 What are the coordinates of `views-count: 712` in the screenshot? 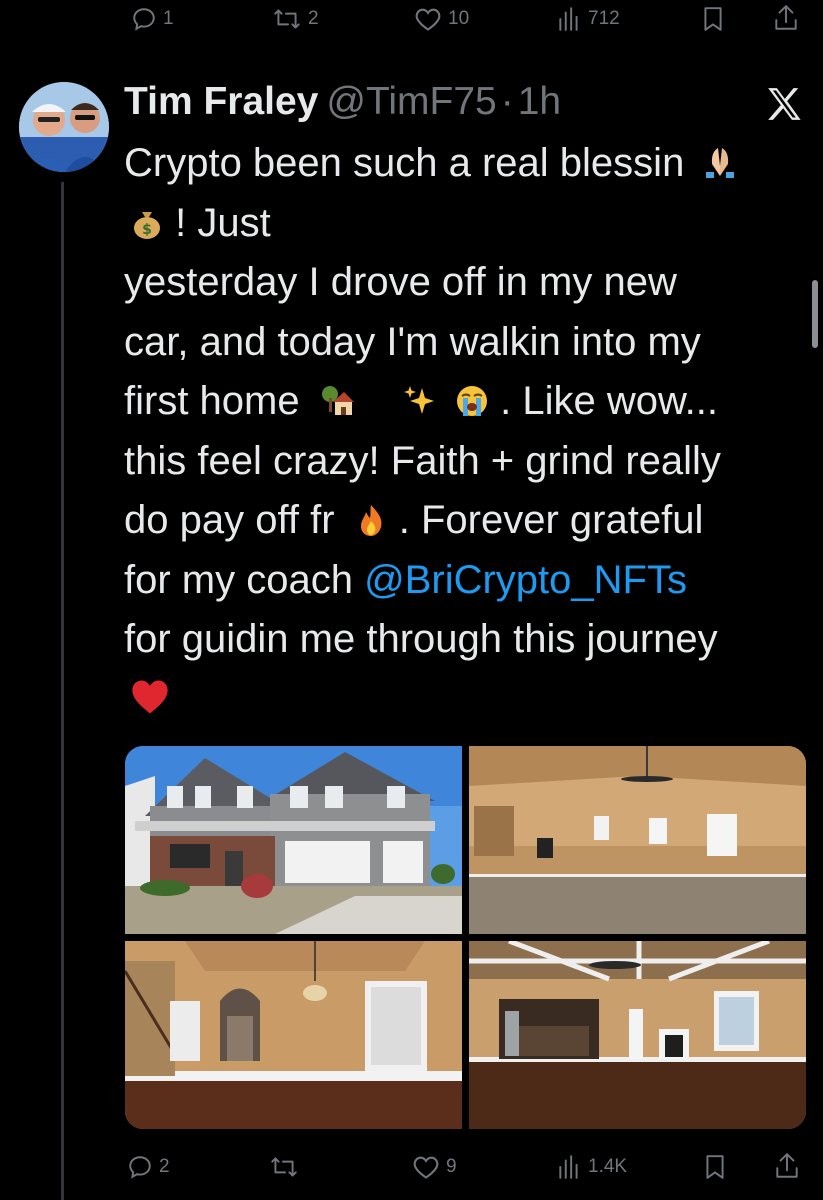 It's located at (604, 18).